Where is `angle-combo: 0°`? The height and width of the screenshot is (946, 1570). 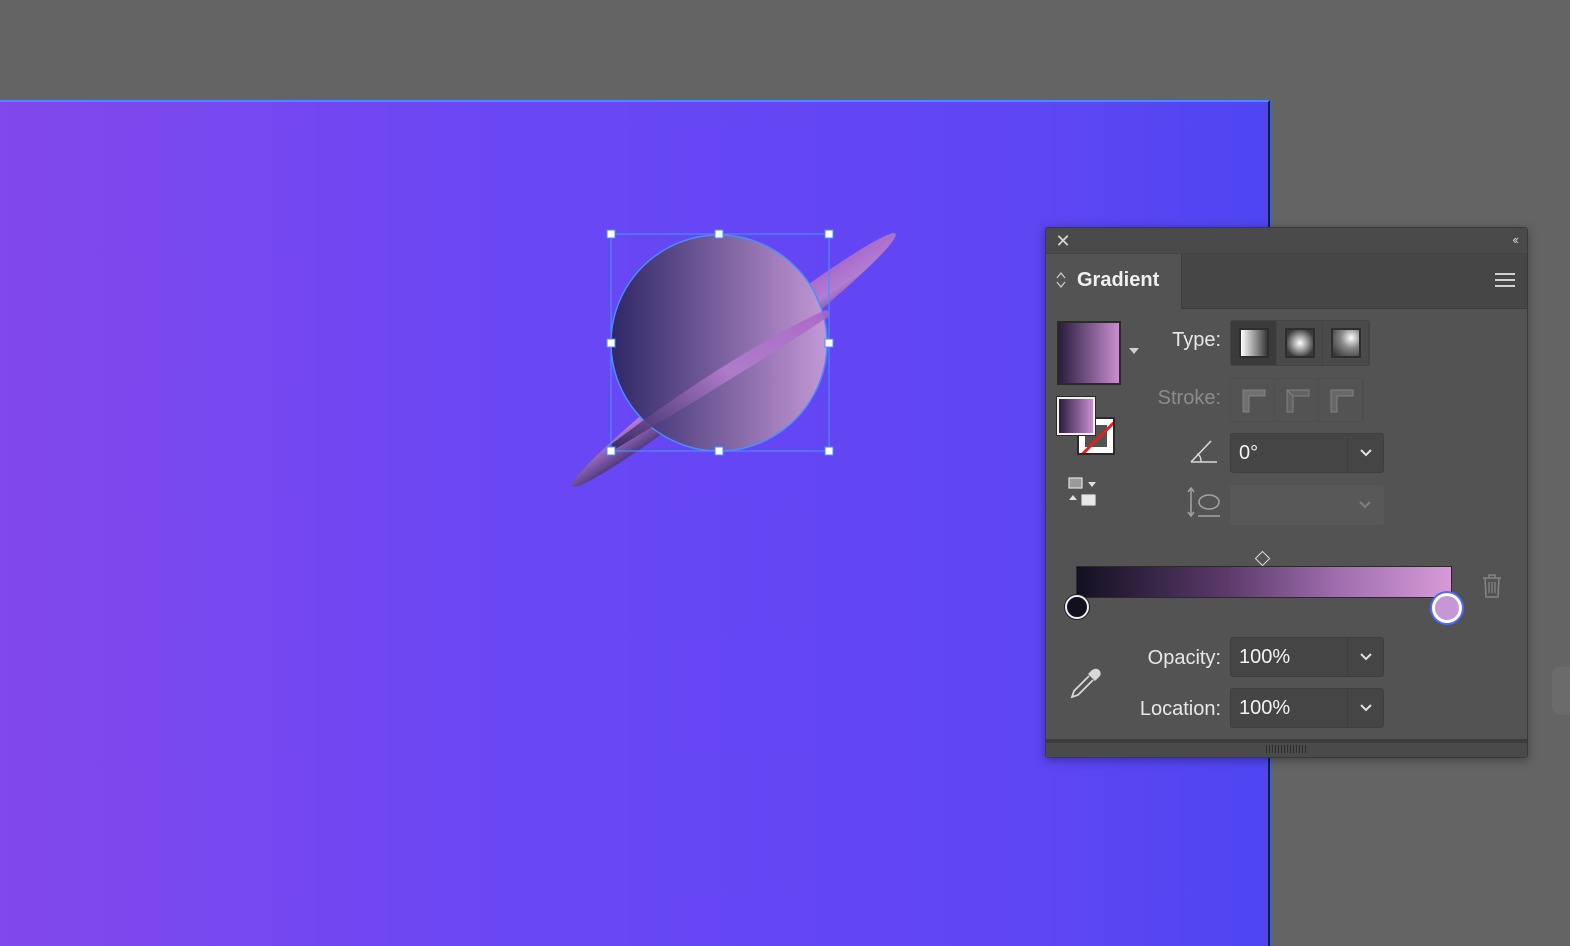
angle-combo: 0° is located at coordinates (1307, 453).